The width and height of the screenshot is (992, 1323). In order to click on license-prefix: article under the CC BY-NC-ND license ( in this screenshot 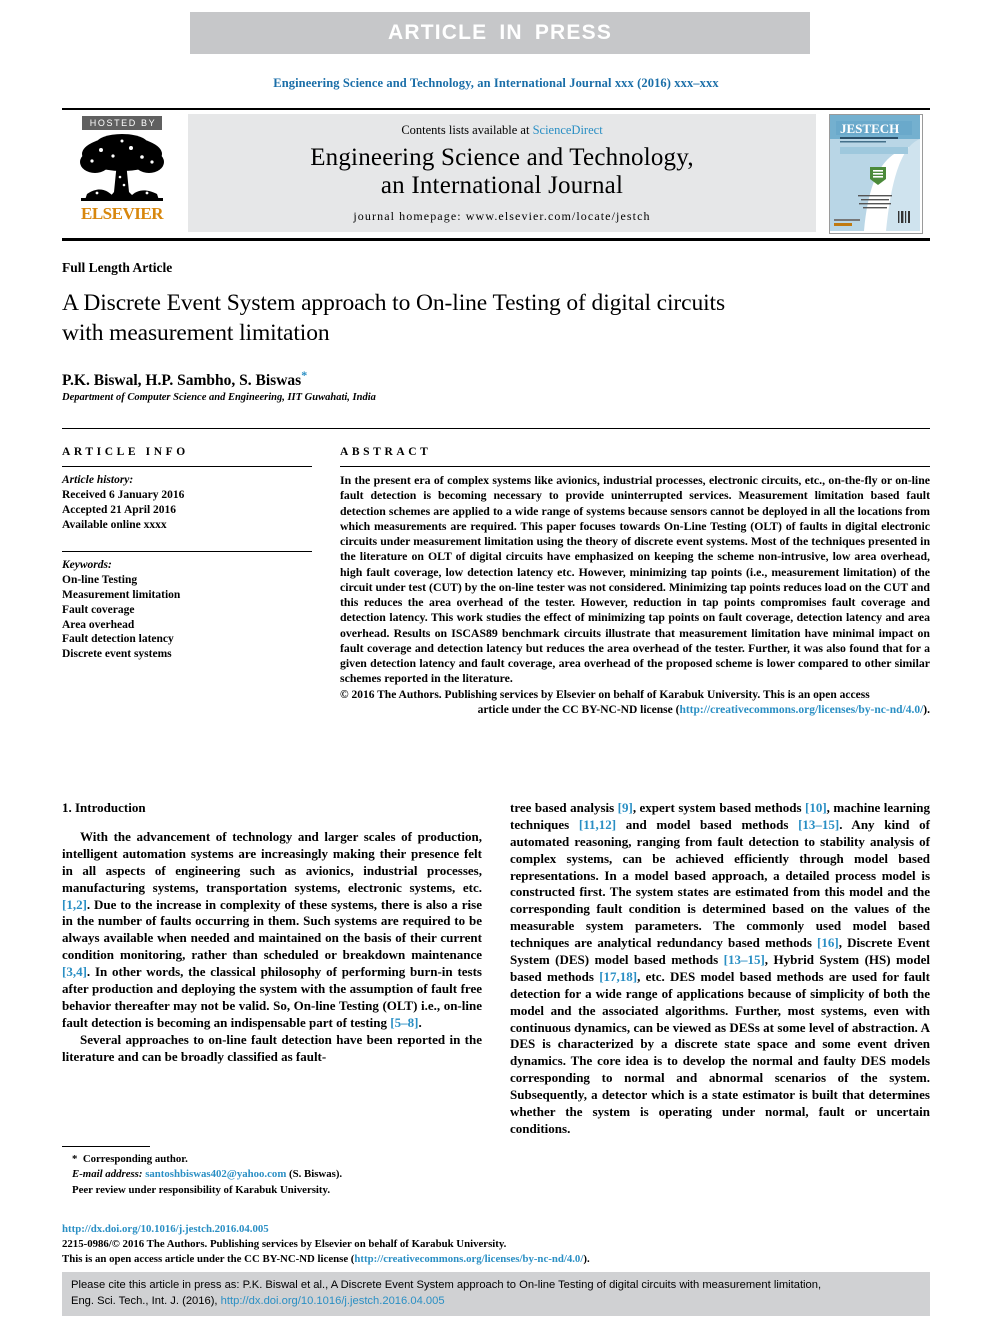, I will do `click(578, 709)`.